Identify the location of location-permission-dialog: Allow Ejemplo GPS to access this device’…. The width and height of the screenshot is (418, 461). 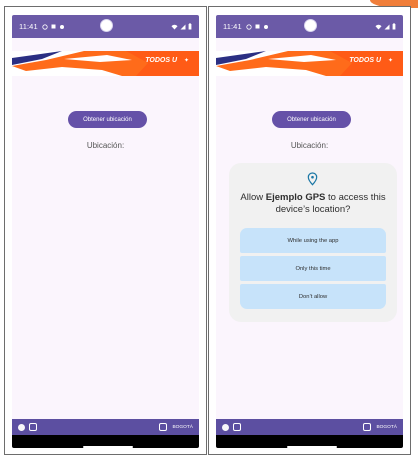
(313, 242).